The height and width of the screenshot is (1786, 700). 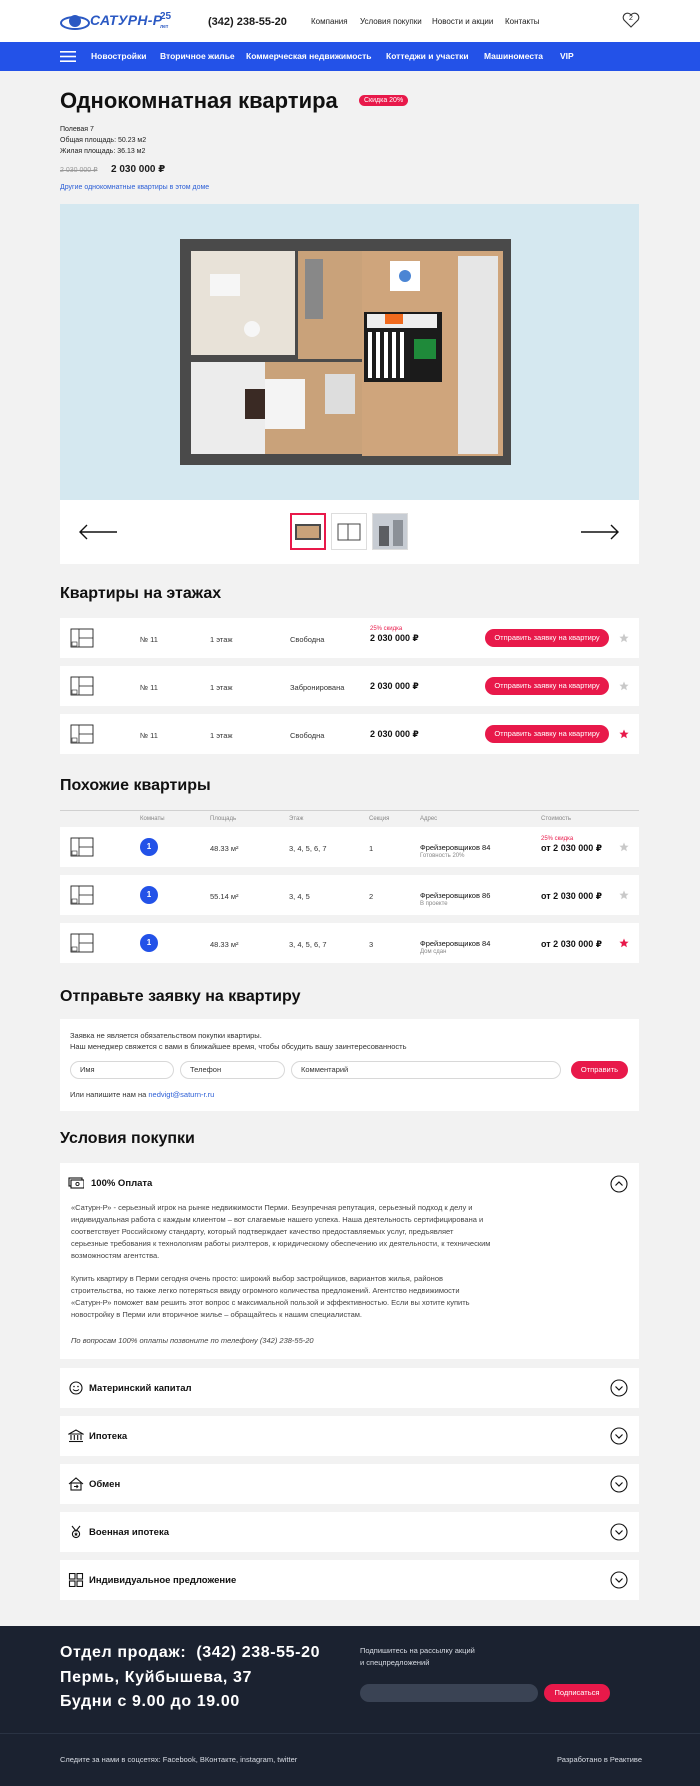 I want to click on accordion-exchange-title: Обмен, so click(x=104, y=1484).